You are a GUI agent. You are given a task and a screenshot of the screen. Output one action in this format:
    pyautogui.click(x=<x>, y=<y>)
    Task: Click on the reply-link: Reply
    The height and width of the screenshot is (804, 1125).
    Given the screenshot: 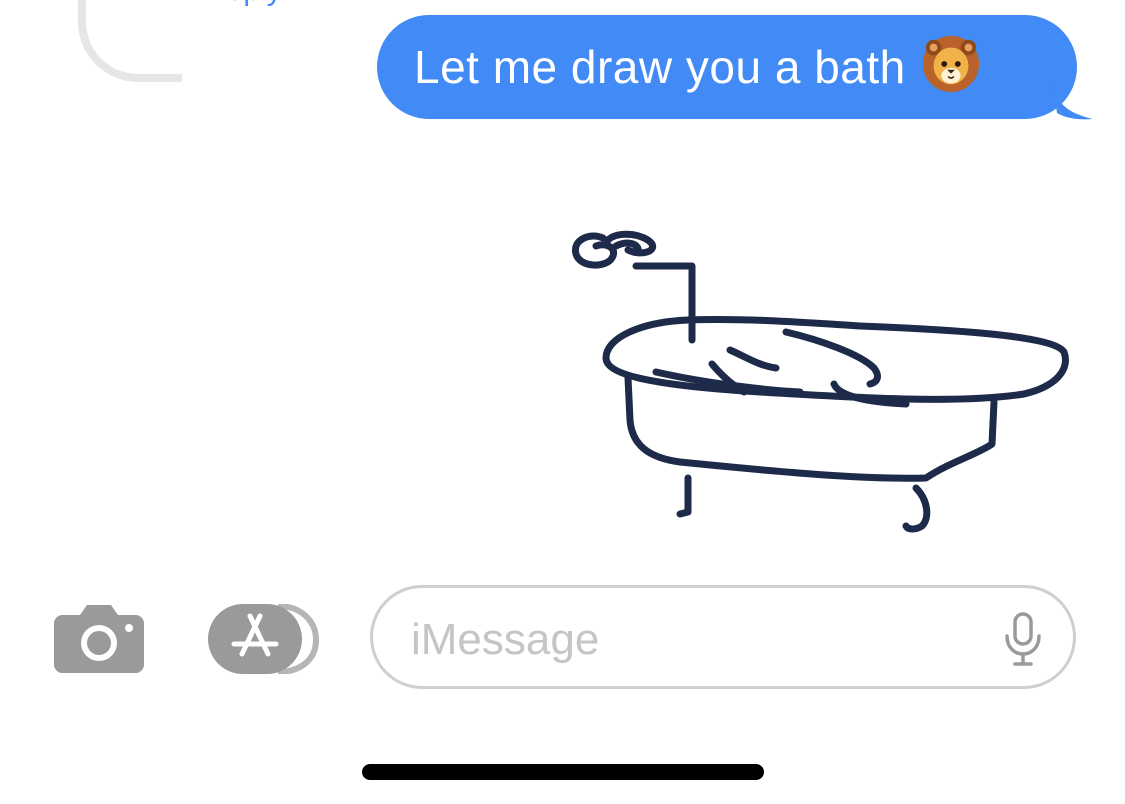 What is the action you would take?
    pyautogui.click(x=243, y=4)
    